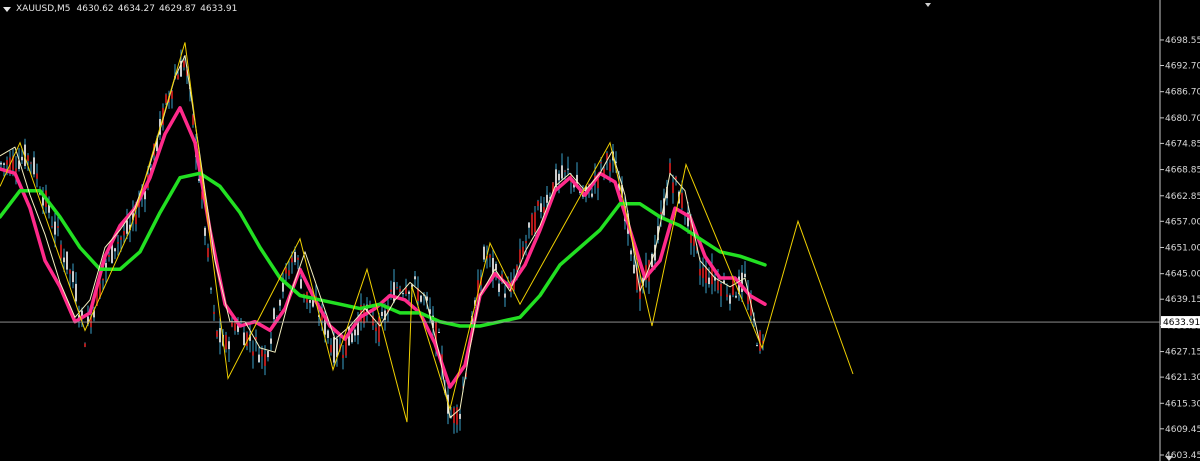  I want to click on price-tick-label: 4621.30, so click(1182, 378).